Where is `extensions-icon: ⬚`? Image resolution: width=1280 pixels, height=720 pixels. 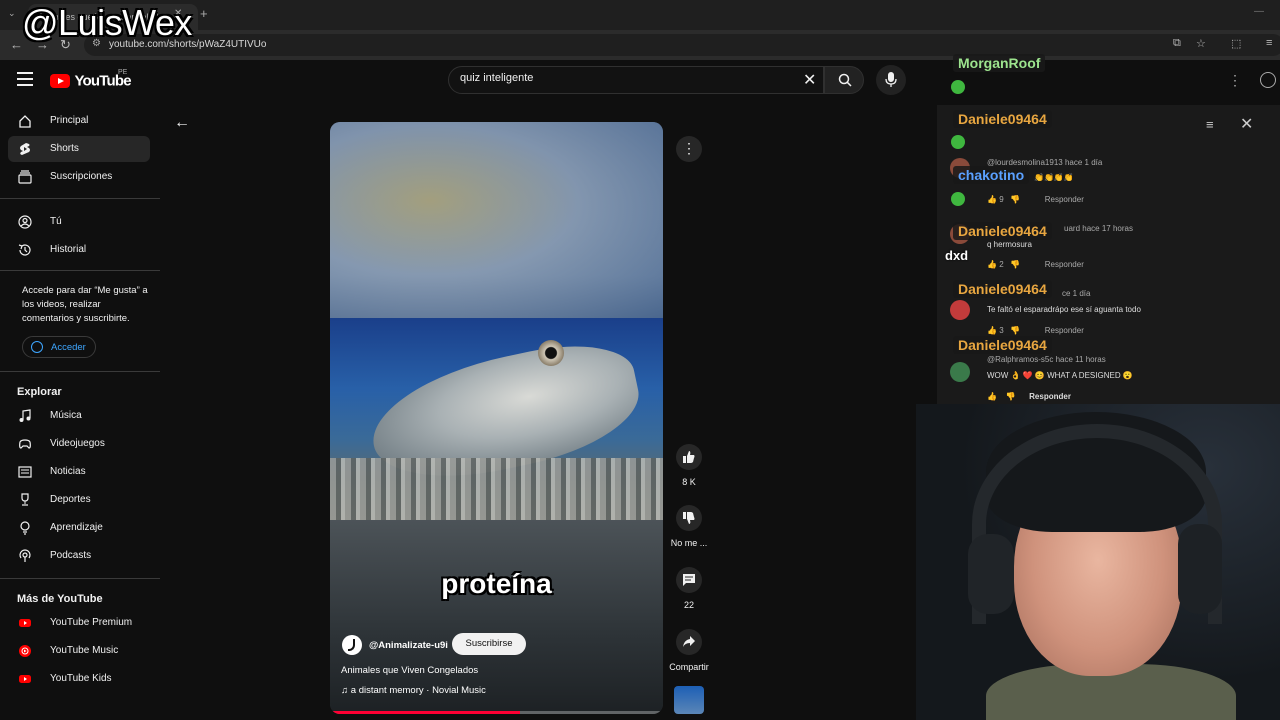 extensions-icon: ⬚ is located at coordinates (1236, 43).